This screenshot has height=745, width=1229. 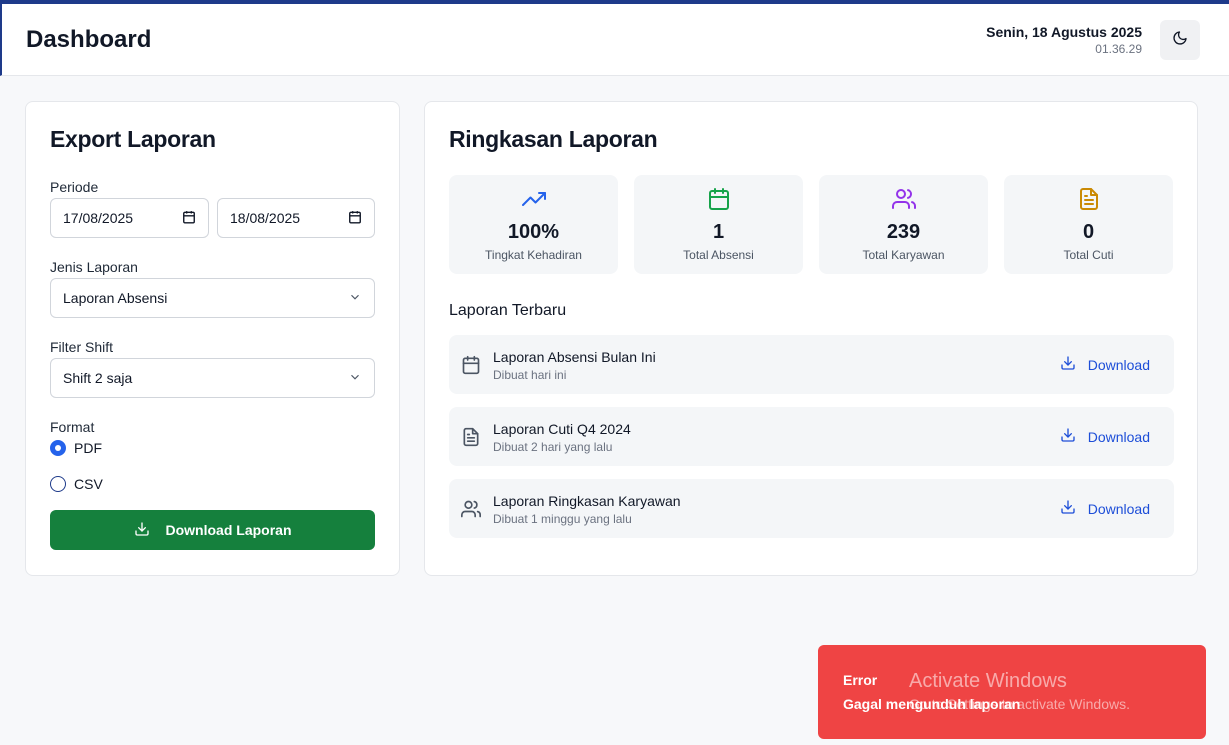 What do you see at coordinates (903, 255) in the screenshot?
I see `stat-label: Total Karyawan` at bounding box center [903, 255].